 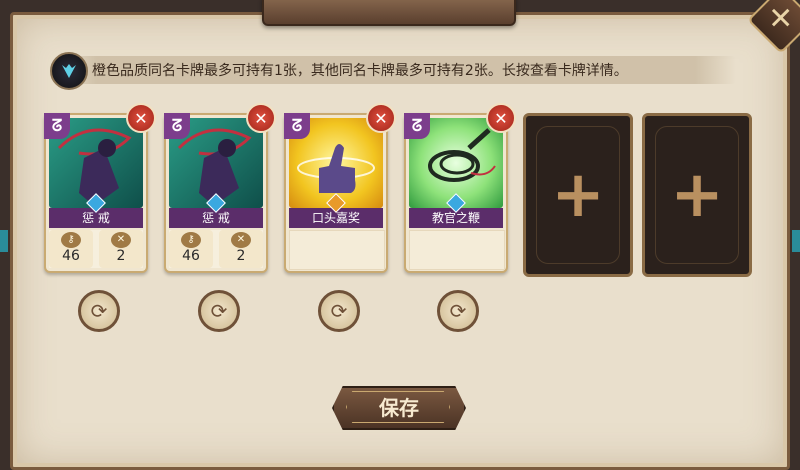 What do you see at coordinates (460, 188) in the screenshot?
I see `deck-card: ᘔ ✕ 教官之鞭` at bounding box center [460, 188].